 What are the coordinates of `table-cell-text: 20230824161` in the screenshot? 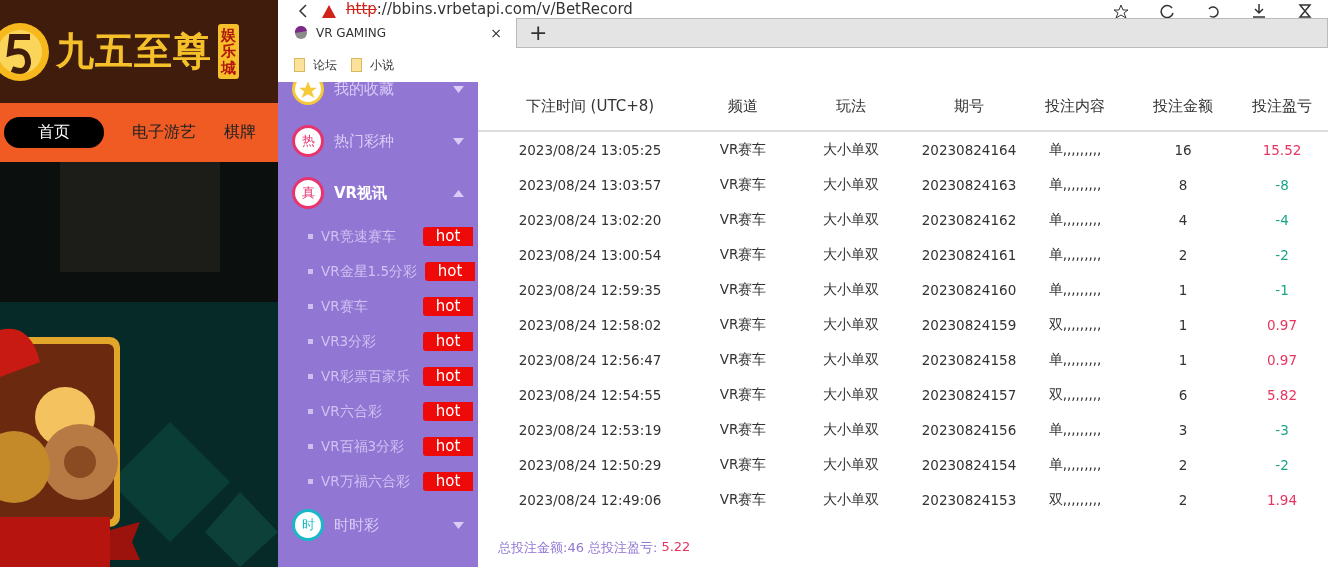 It's located at (969, 255).